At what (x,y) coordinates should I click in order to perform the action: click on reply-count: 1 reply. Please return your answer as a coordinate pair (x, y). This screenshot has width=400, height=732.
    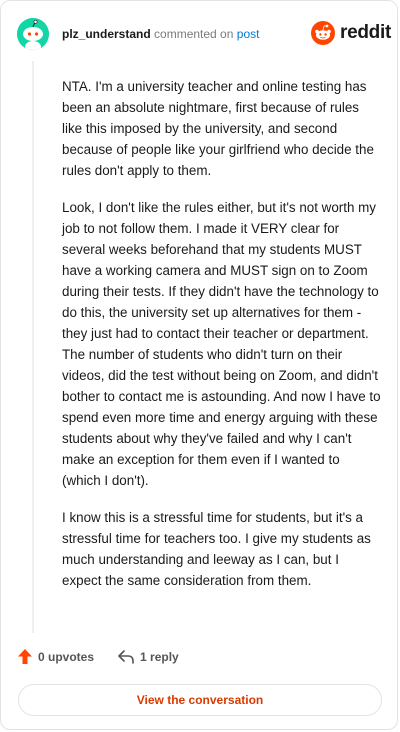
    Looking at the image, I should click on (159, 656).